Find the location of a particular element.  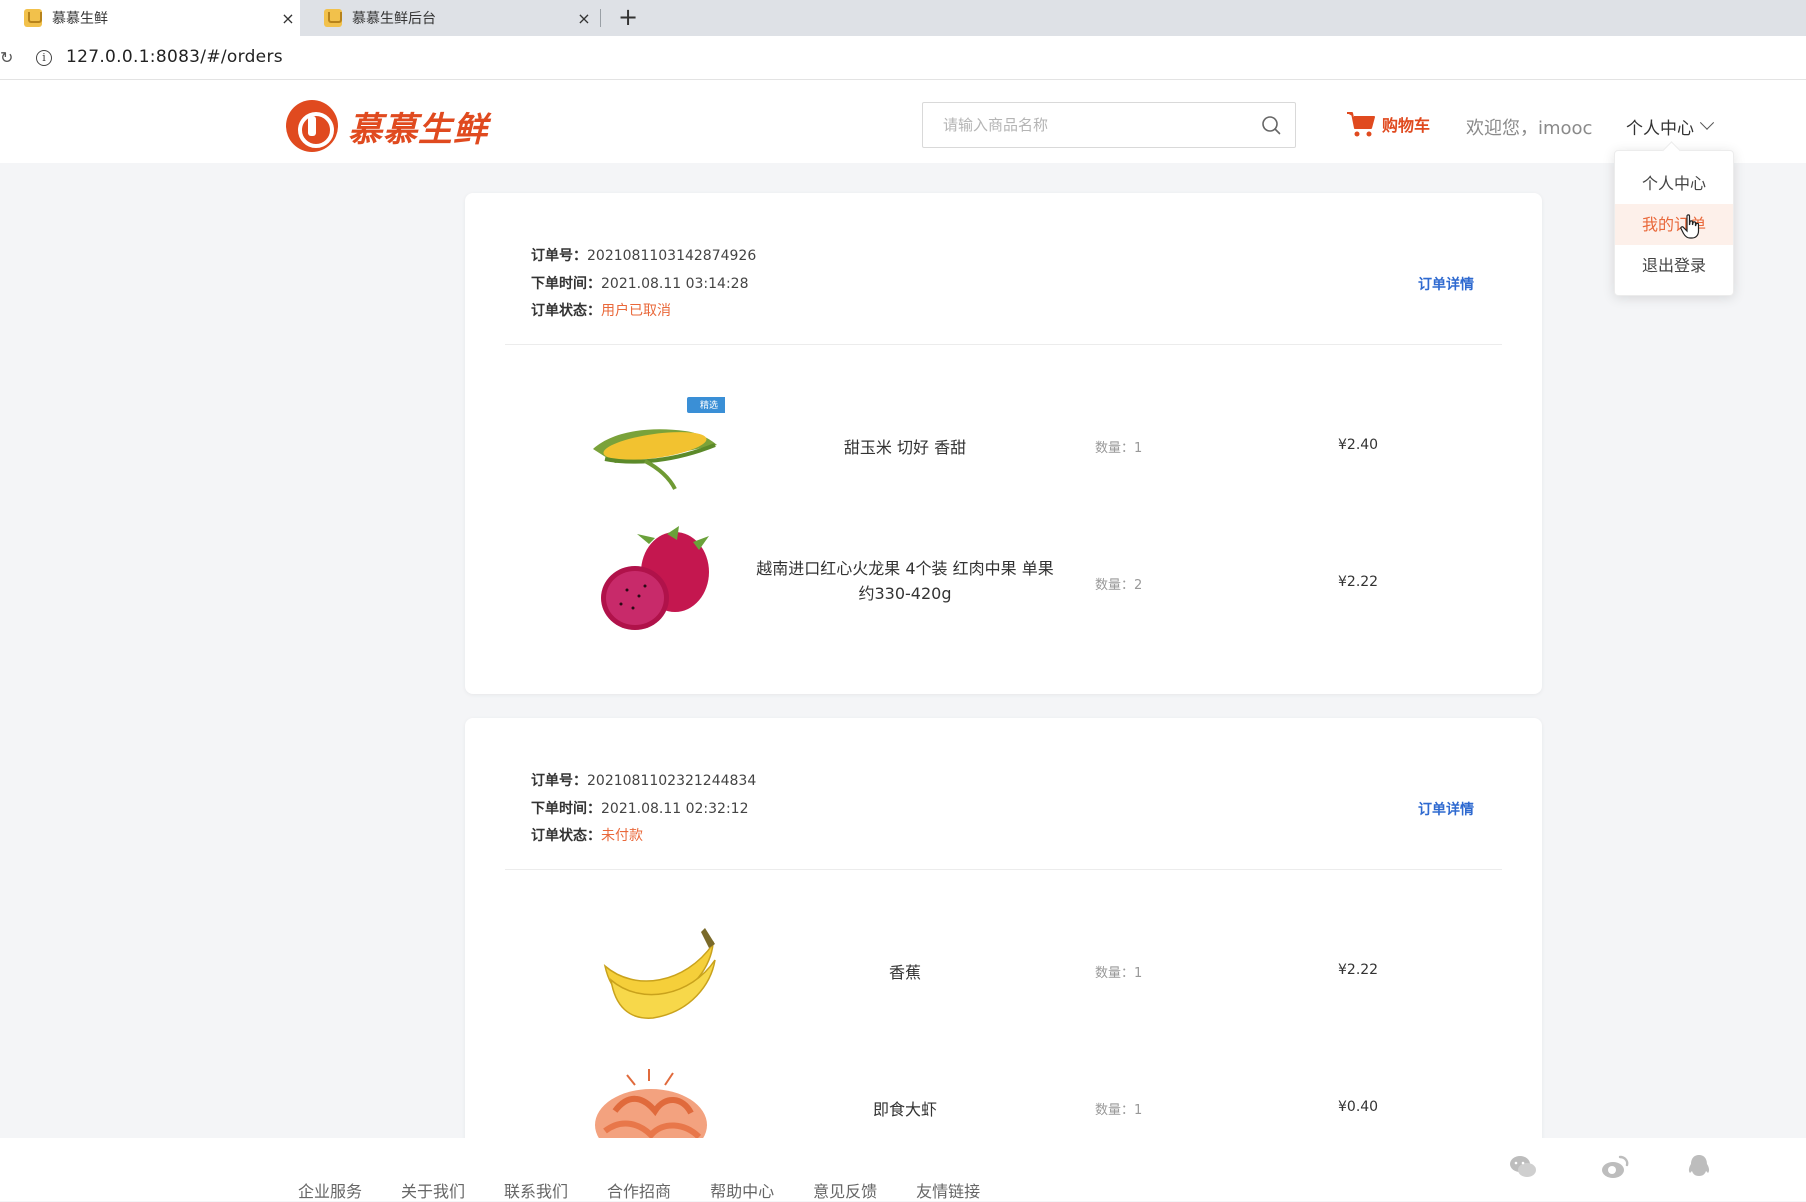

footer-link-partnership: 合作招商 is located at coordinates (639, 1190).